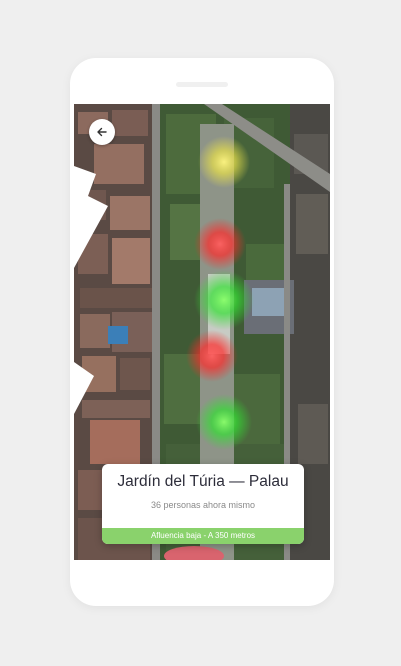  I want to click on place-title: Jardín del Túria — Palau, so click(203, 481).